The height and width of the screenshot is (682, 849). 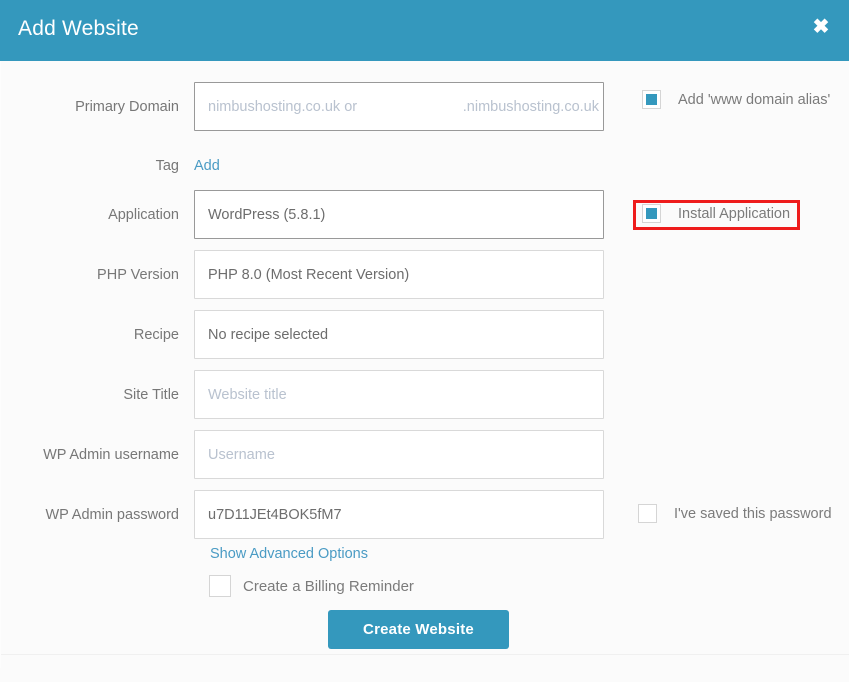 What do you see at coordinates (112, 514) in the screenshot?
I see `label-wp-admin-password: WP Admin password` at bounding box center [112, 514].